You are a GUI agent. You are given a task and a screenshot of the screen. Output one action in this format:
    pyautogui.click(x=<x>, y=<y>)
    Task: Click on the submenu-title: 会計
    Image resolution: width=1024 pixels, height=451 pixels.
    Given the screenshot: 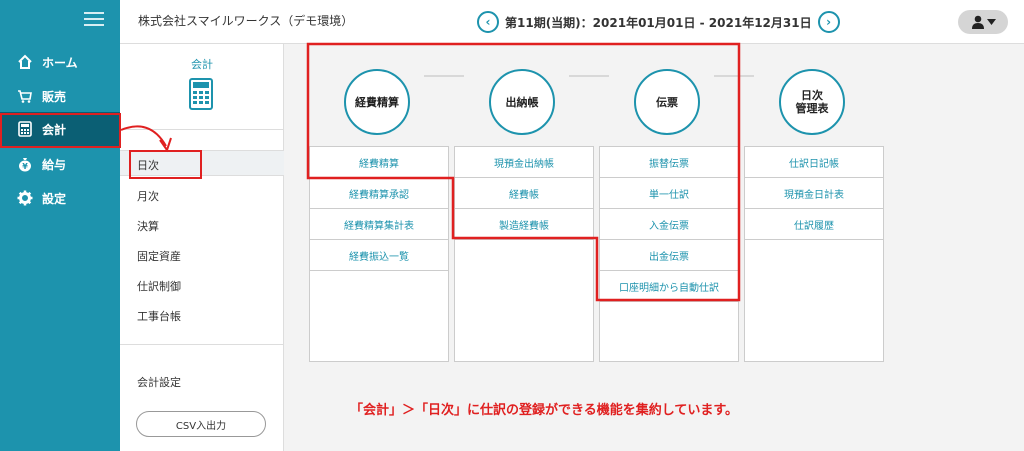 What is the action you would take?
    pyautogui.click(x=202, y=64)
    